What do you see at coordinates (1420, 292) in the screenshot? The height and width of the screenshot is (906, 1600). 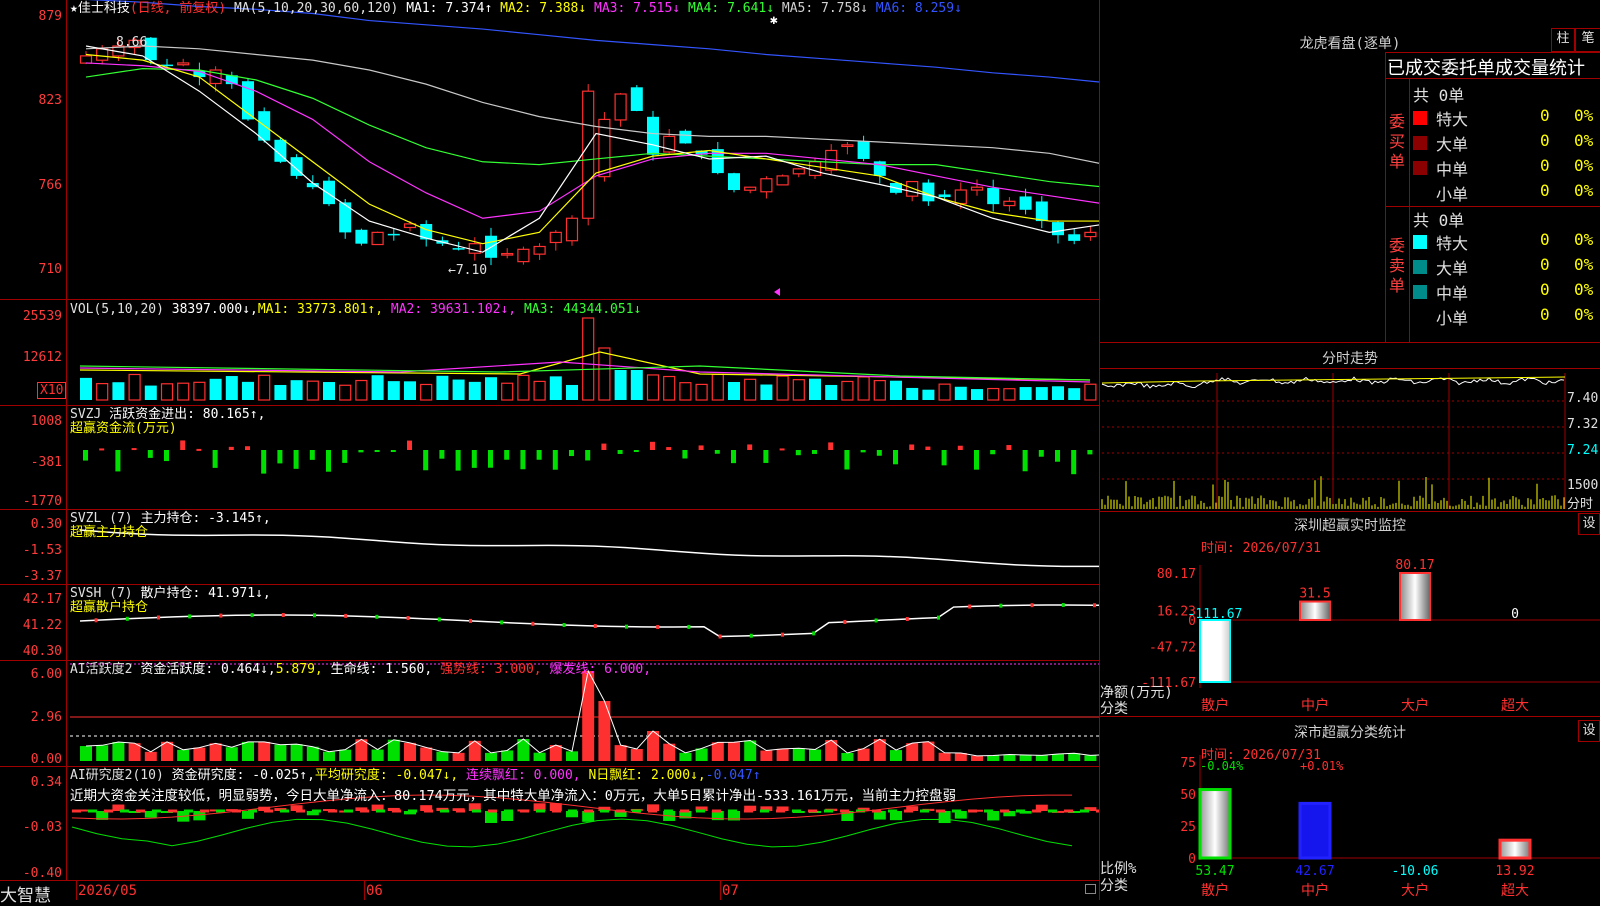 I see `sell-2-swatch` at bounding box center [1420, 292].